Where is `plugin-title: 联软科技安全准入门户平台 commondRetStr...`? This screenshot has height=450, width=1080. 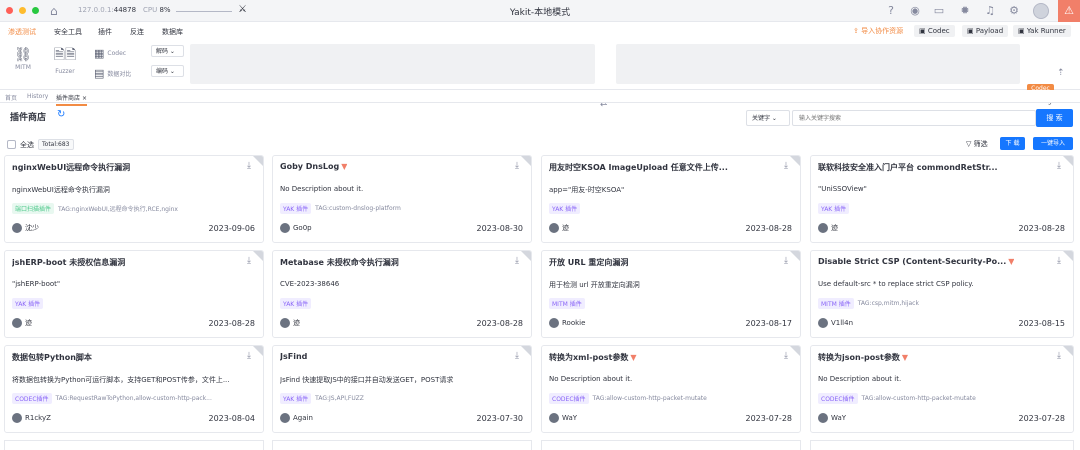
plugin-title: 联软科技安全准入门户平台 commondRetStr... is located at coordinates (908, 167).